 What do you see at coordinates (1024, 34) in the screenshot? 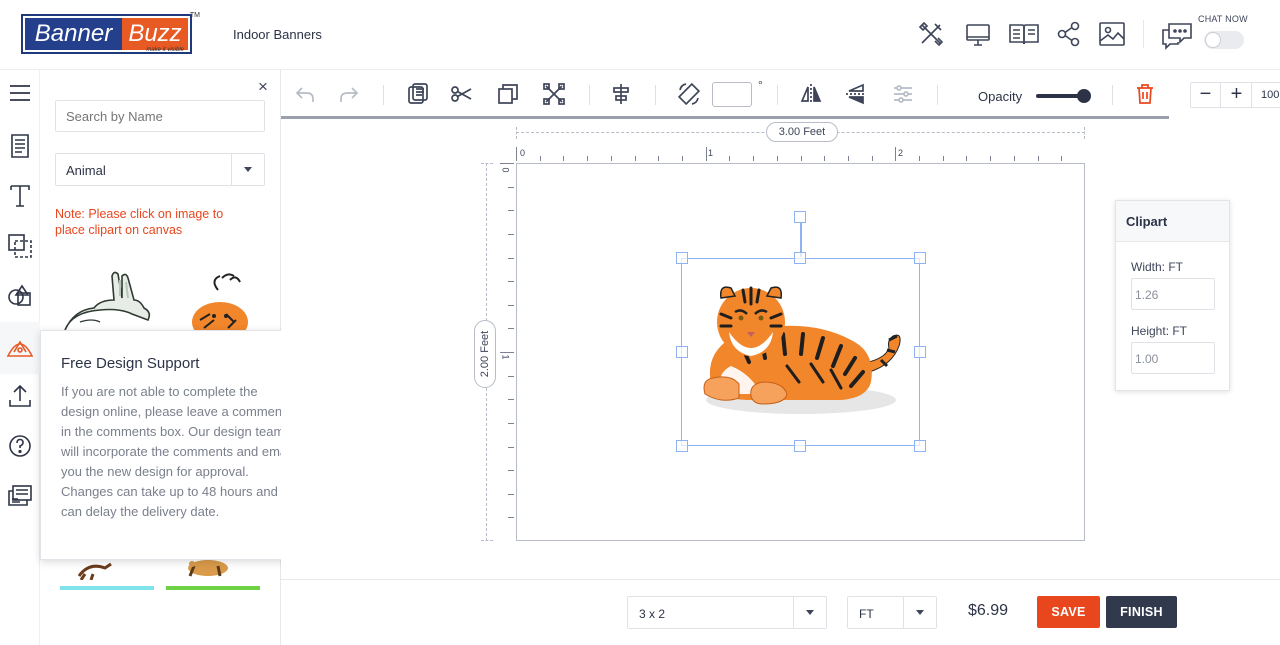
I see `book-icon` at bounding box center [1024, 34].